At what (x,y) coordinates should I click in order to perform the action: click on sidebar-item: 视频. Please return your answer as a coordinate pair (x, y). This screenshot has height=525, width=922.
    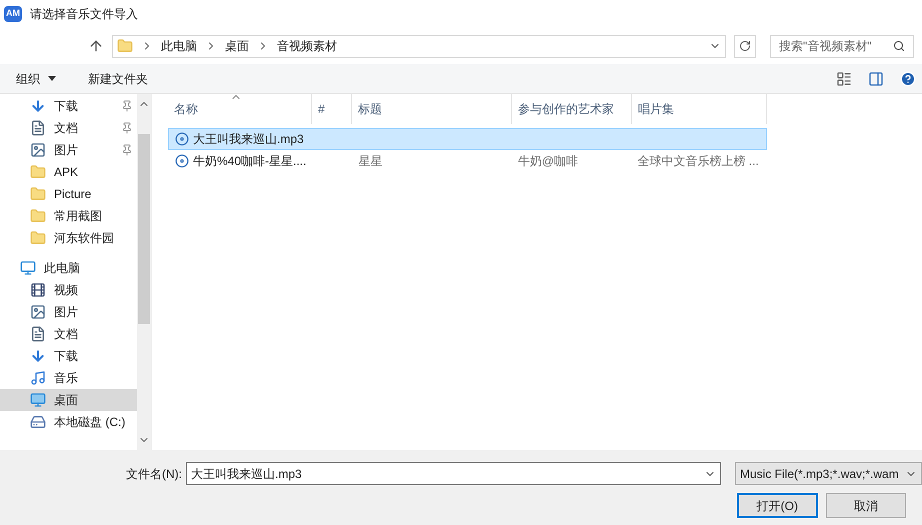
    Looking at the image, I should click on (68, 290).